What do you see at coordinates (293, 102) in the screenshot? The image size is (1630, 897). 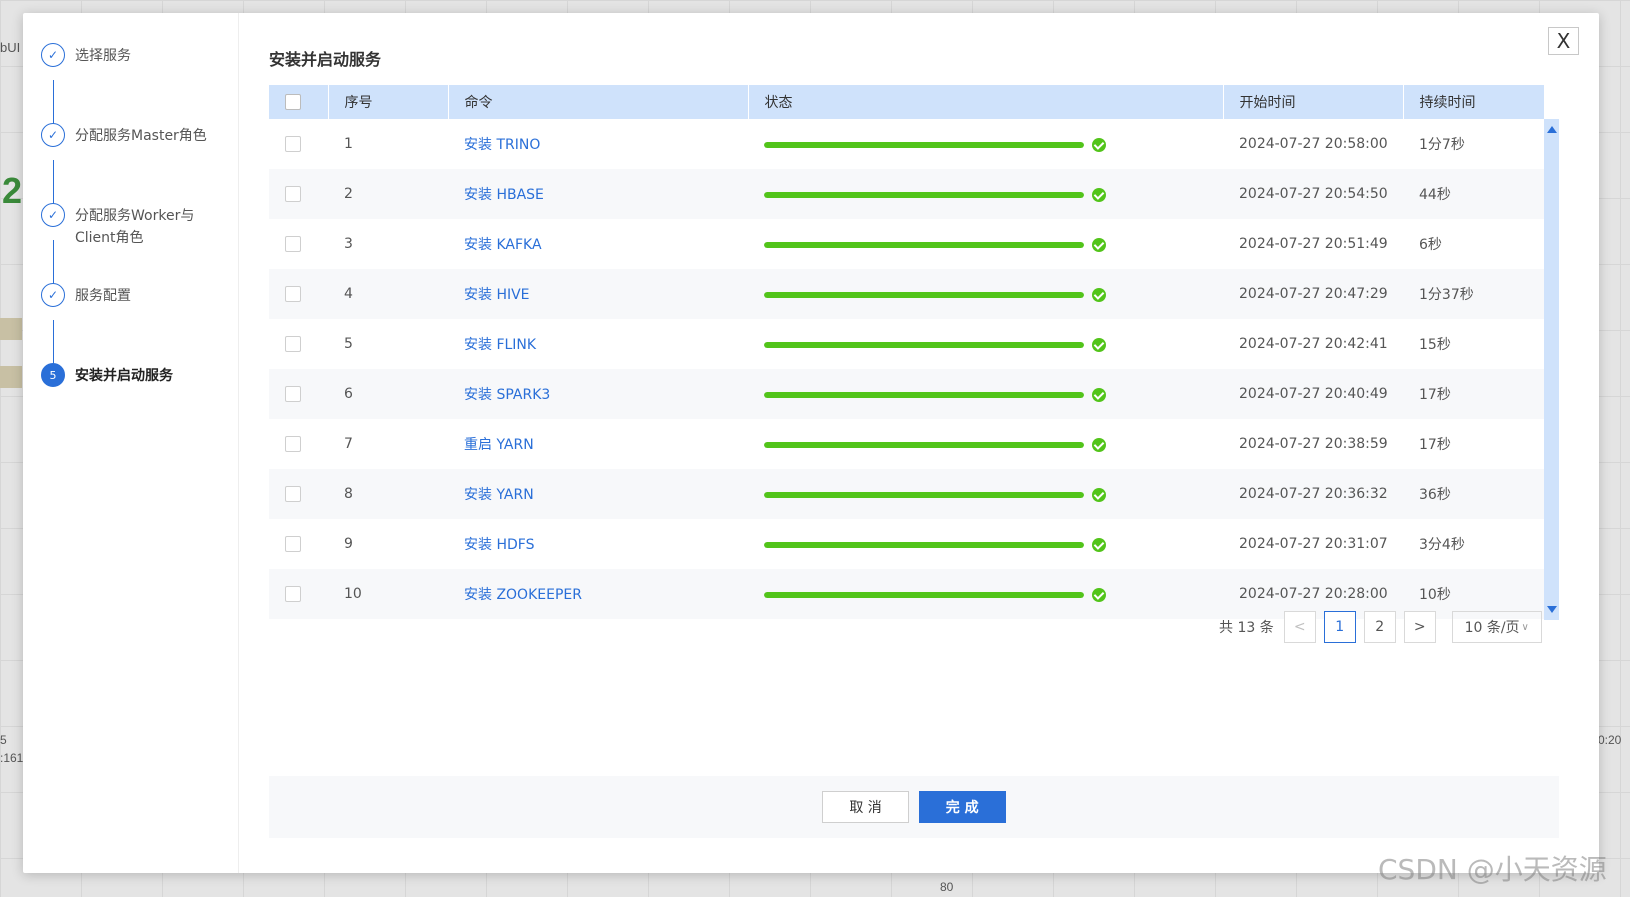 I see `select-all-checkbox` at bounding box center [293, 102].